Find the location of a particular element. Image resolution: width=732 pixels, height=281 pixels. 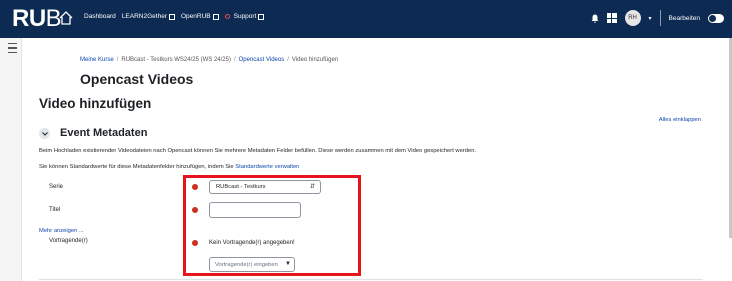

breadcrumb-opencast-videos: Opencast Videos is located at coordinates (262, 60).